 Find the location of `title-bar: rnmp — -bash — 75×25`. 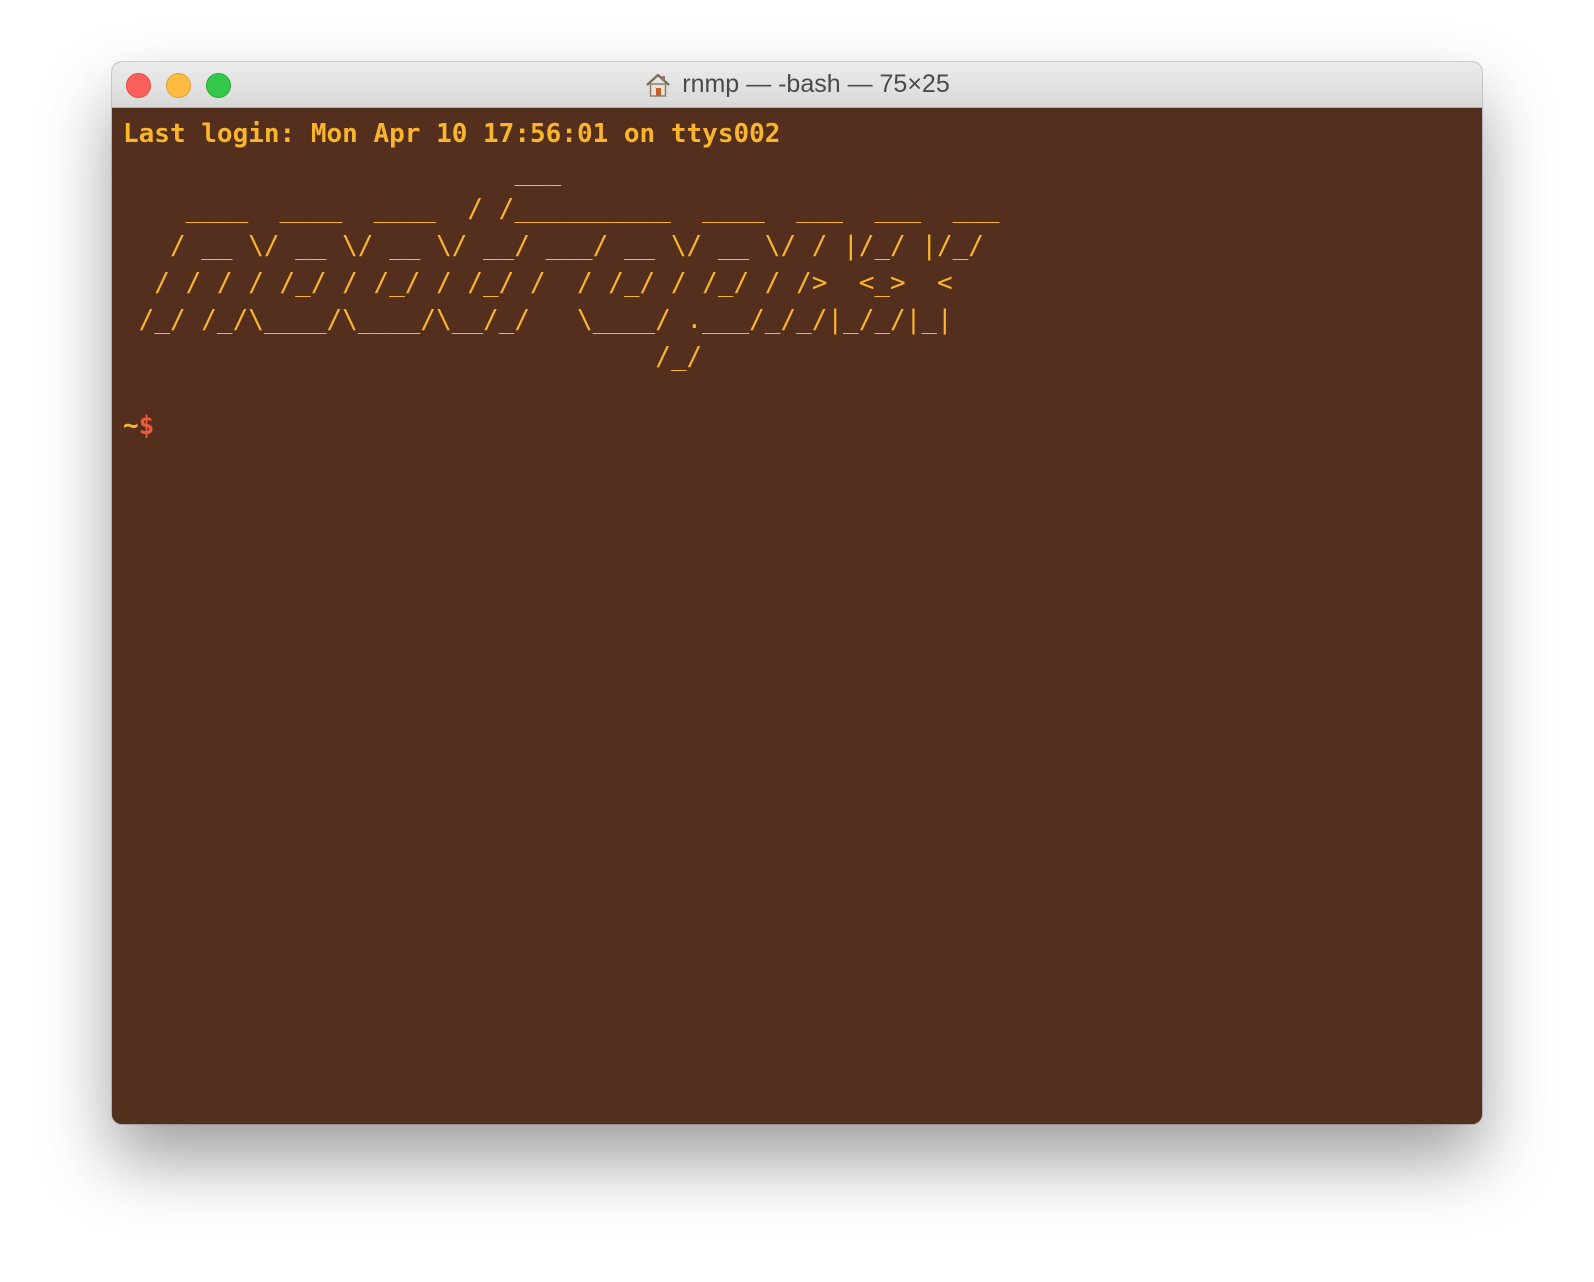

title-bar: rnmp — -bash — 75×25 is located at coordinates (797, 85).